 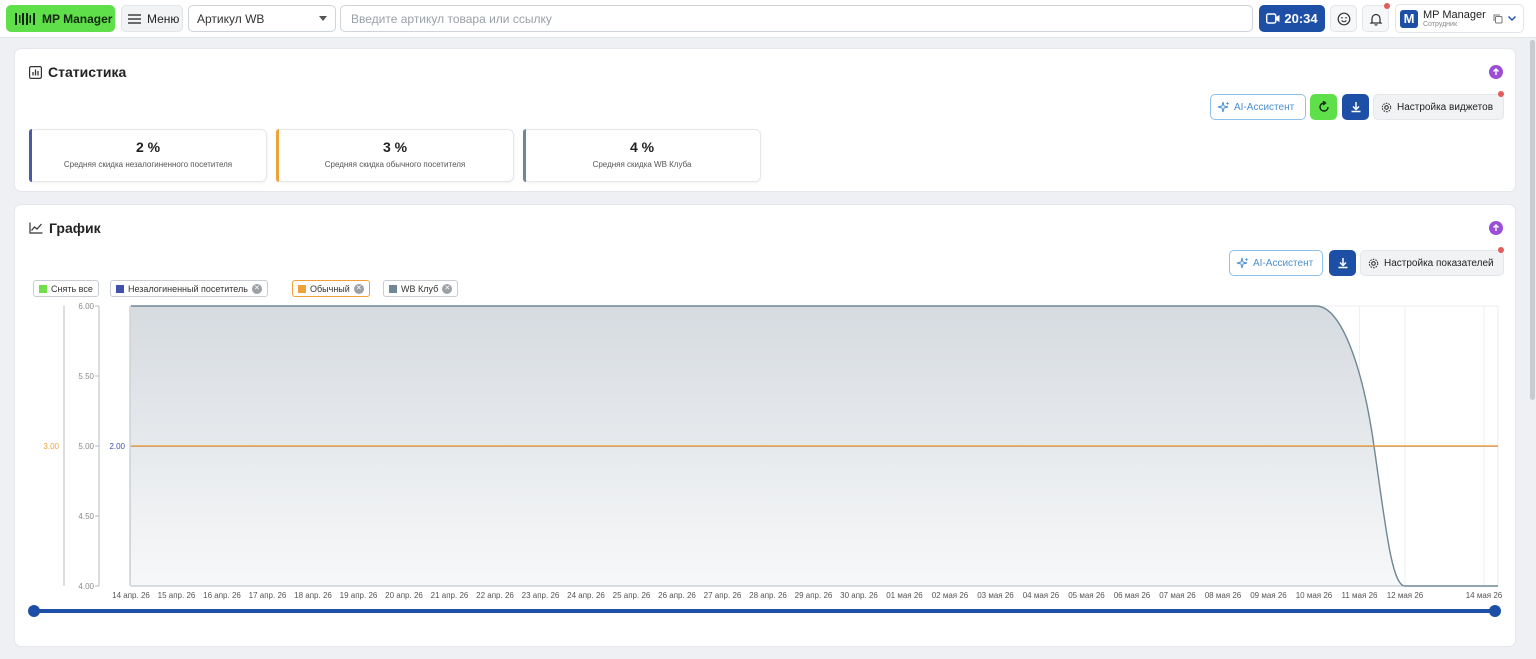 I want to click on smiley-button, so click(x=1343, y=18).